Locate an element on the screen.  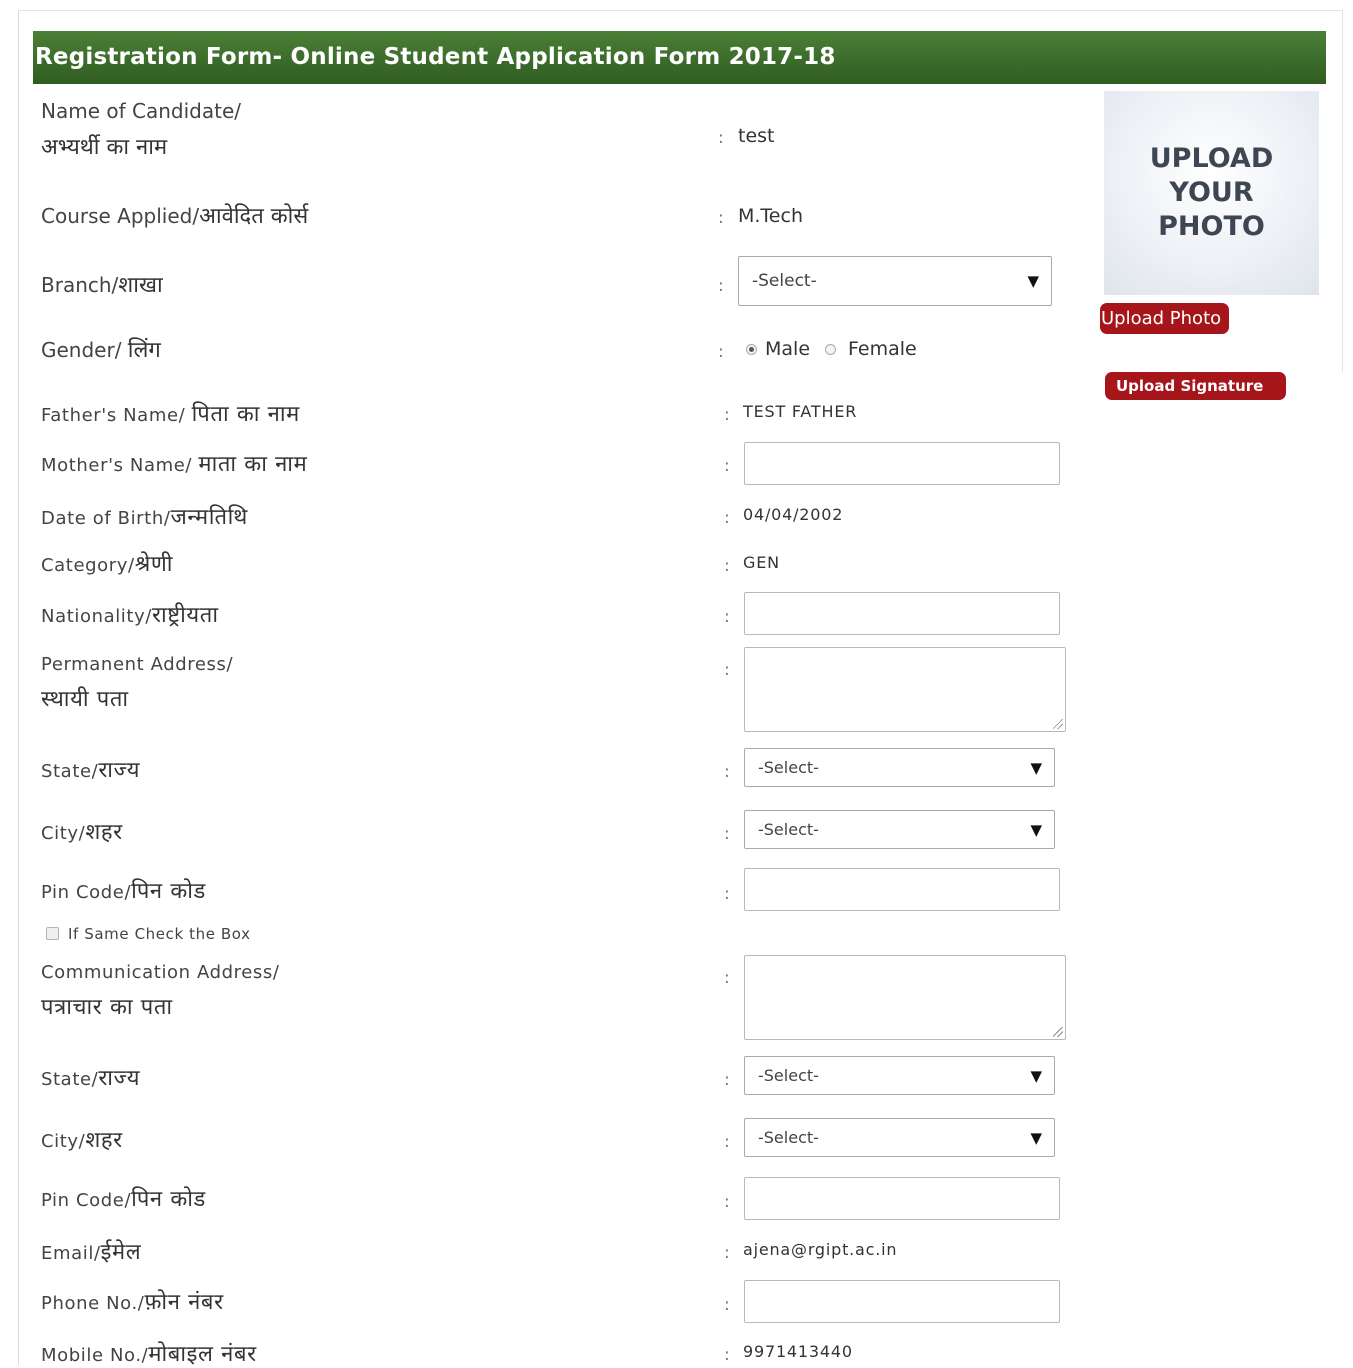
permanent-pin-label: Pin Code/पिन कोड is located at coordinates (123, 890).